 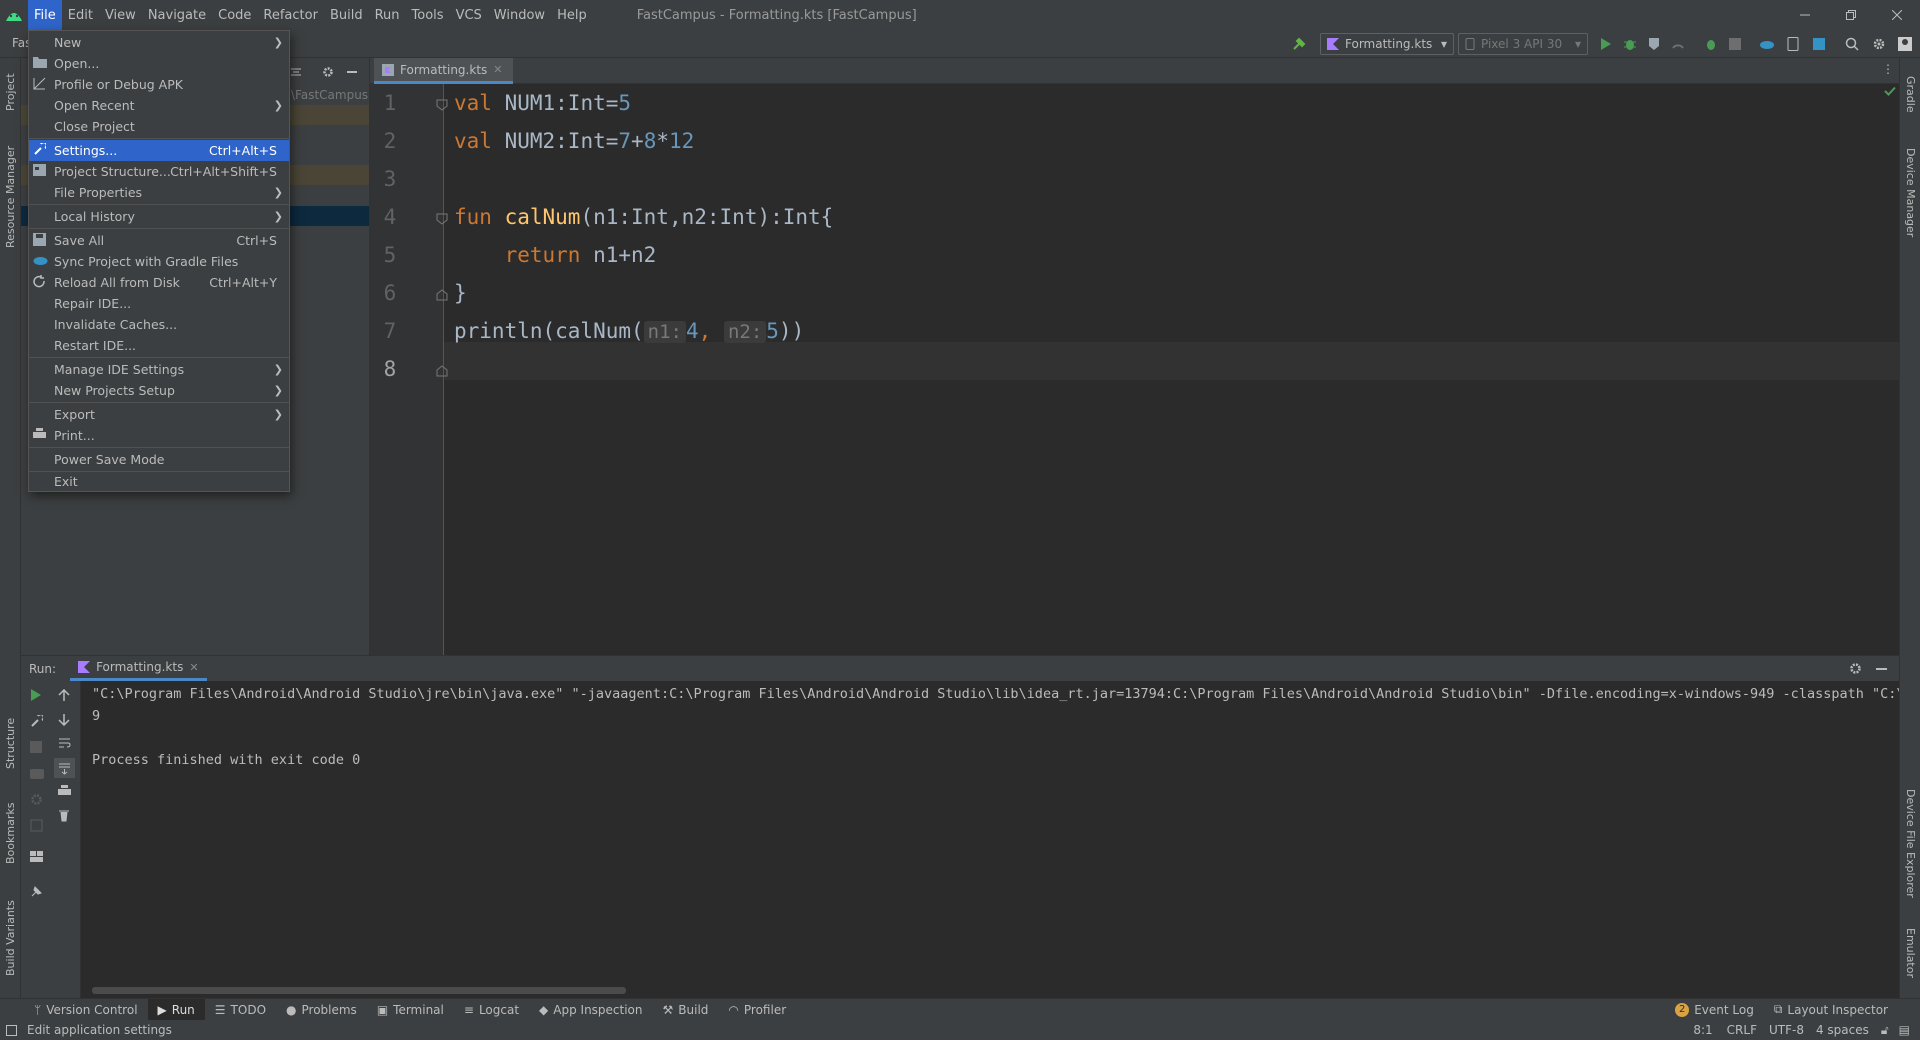 I want to click on menu-navigate: Navigate, so click(x=177, y=15).